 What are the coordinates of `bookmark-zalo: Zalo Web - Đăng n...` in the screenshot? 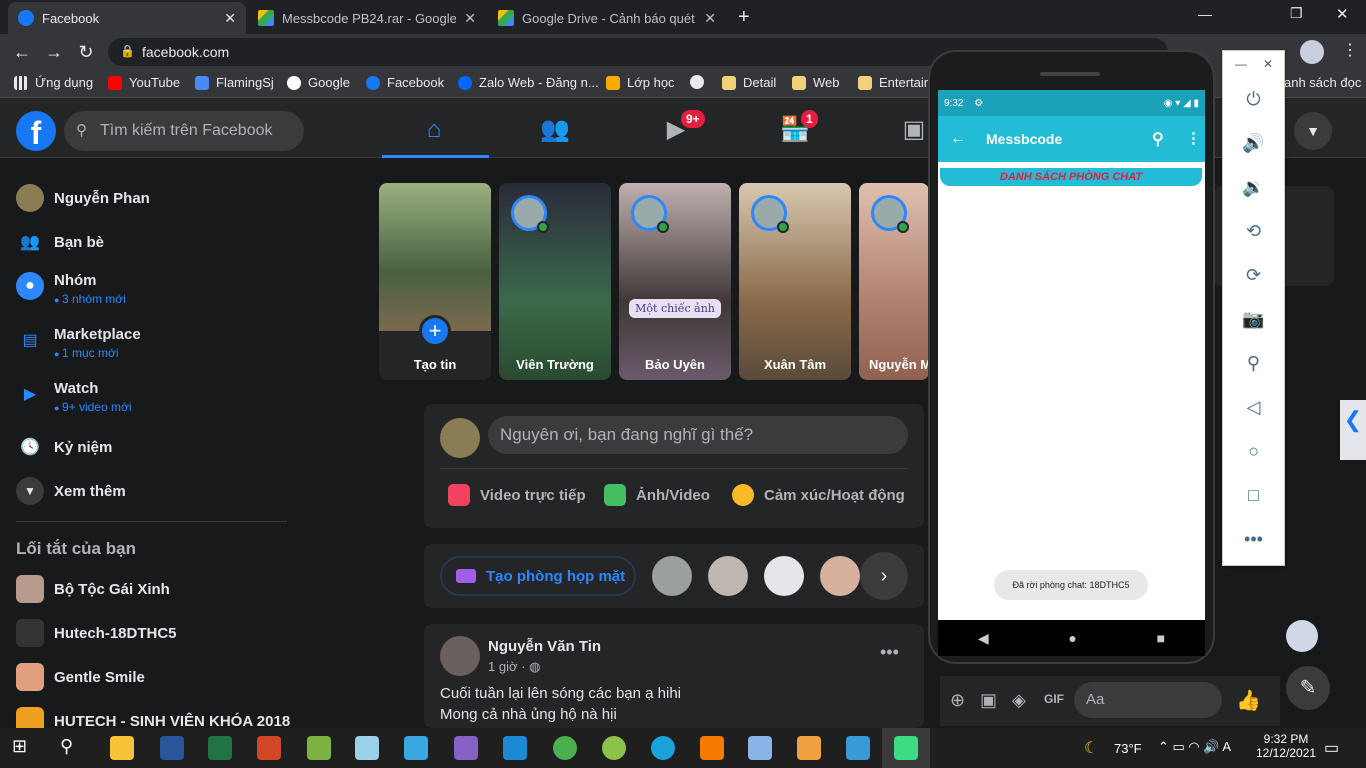 It's located at (528, 82).